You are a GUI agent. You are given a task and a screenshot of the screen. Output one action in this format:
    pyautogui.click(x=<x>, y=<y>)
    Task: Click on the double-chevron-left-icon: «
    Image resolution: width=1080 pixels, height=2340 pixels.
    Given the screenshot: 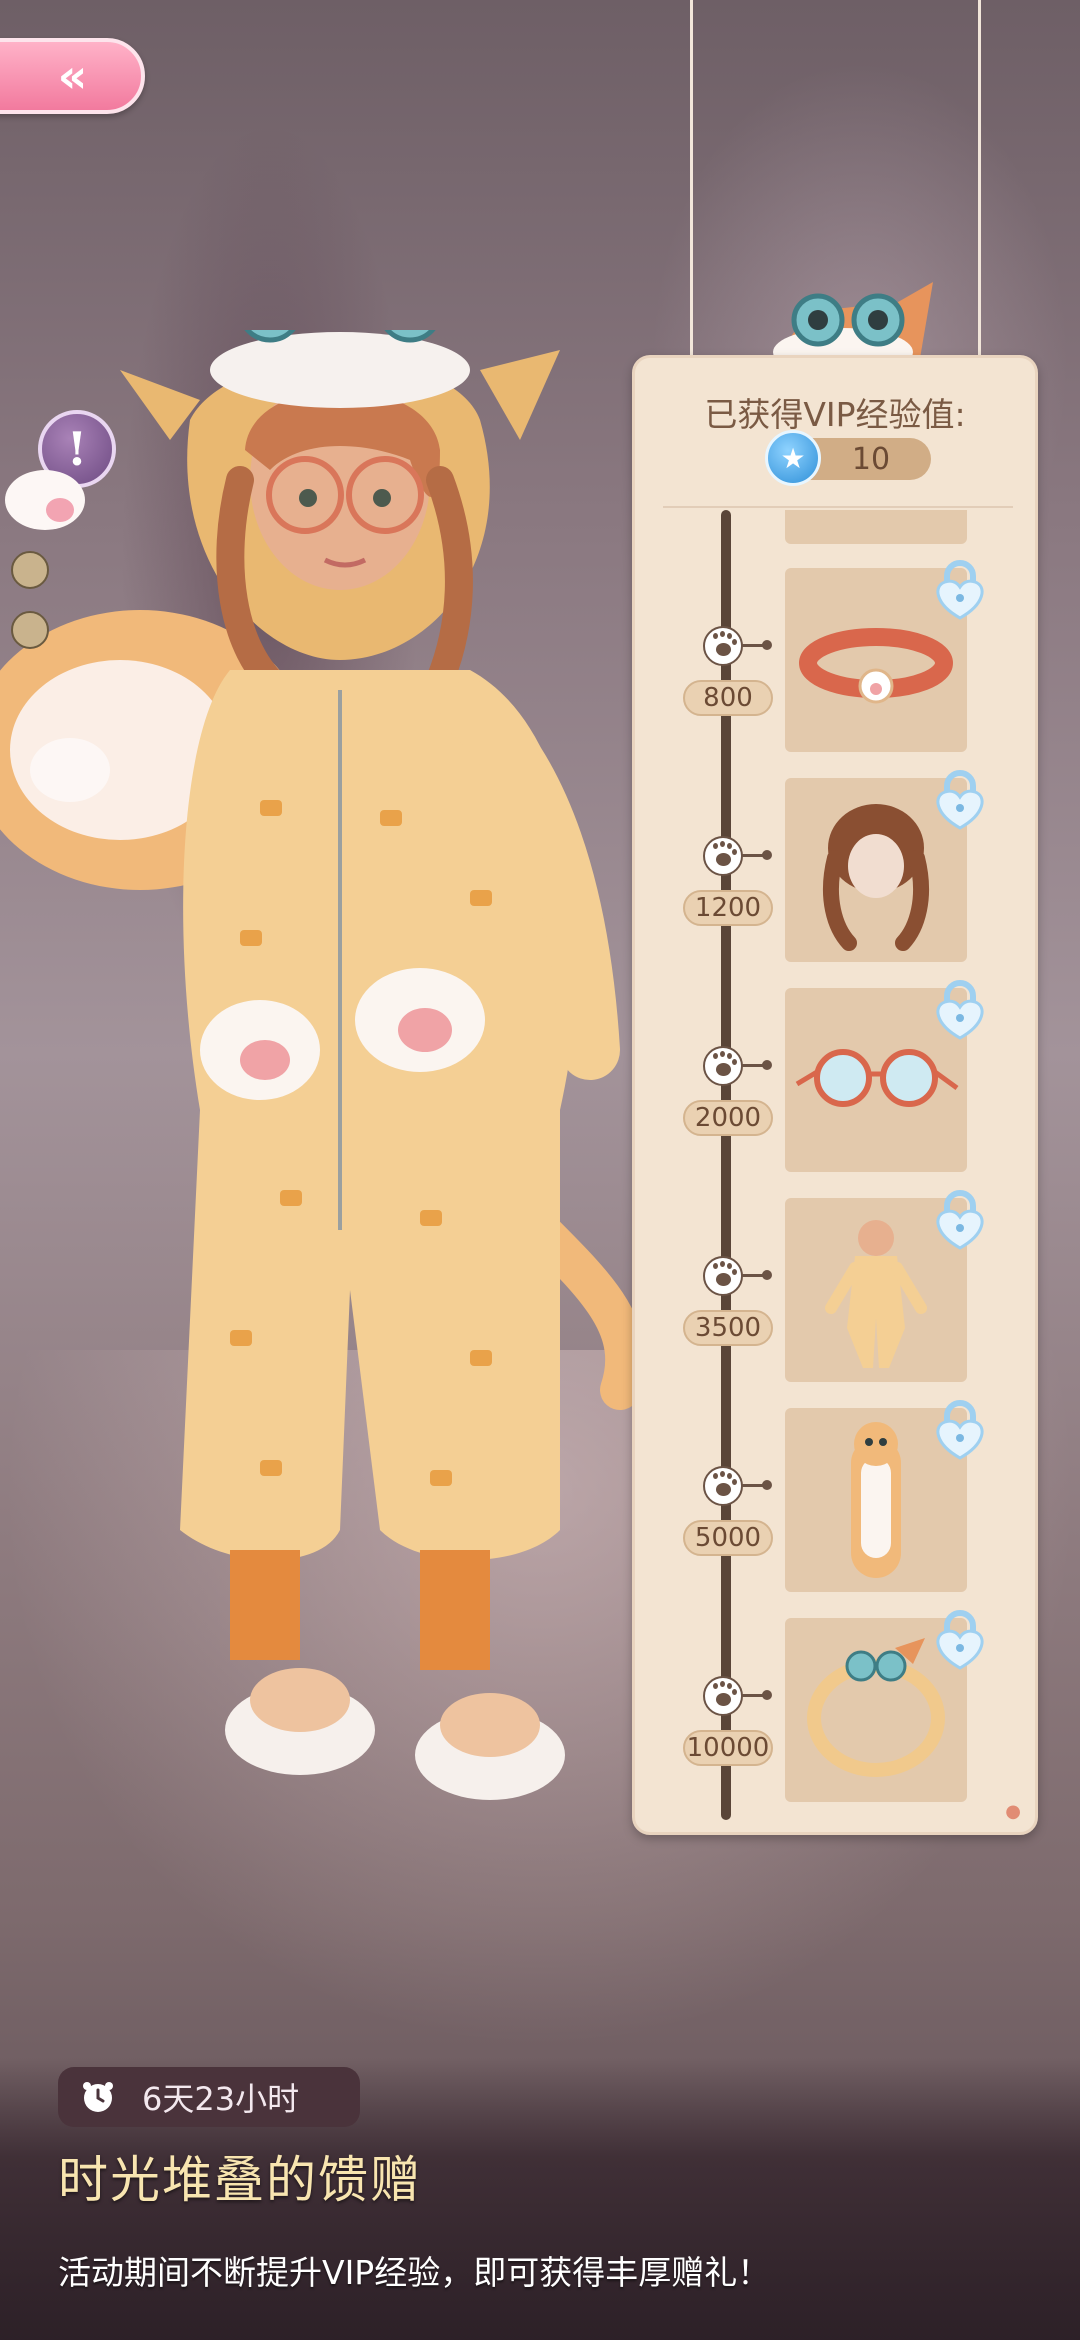 What is the action you would take?
    pyautogui.click(x=72, y=76)
    